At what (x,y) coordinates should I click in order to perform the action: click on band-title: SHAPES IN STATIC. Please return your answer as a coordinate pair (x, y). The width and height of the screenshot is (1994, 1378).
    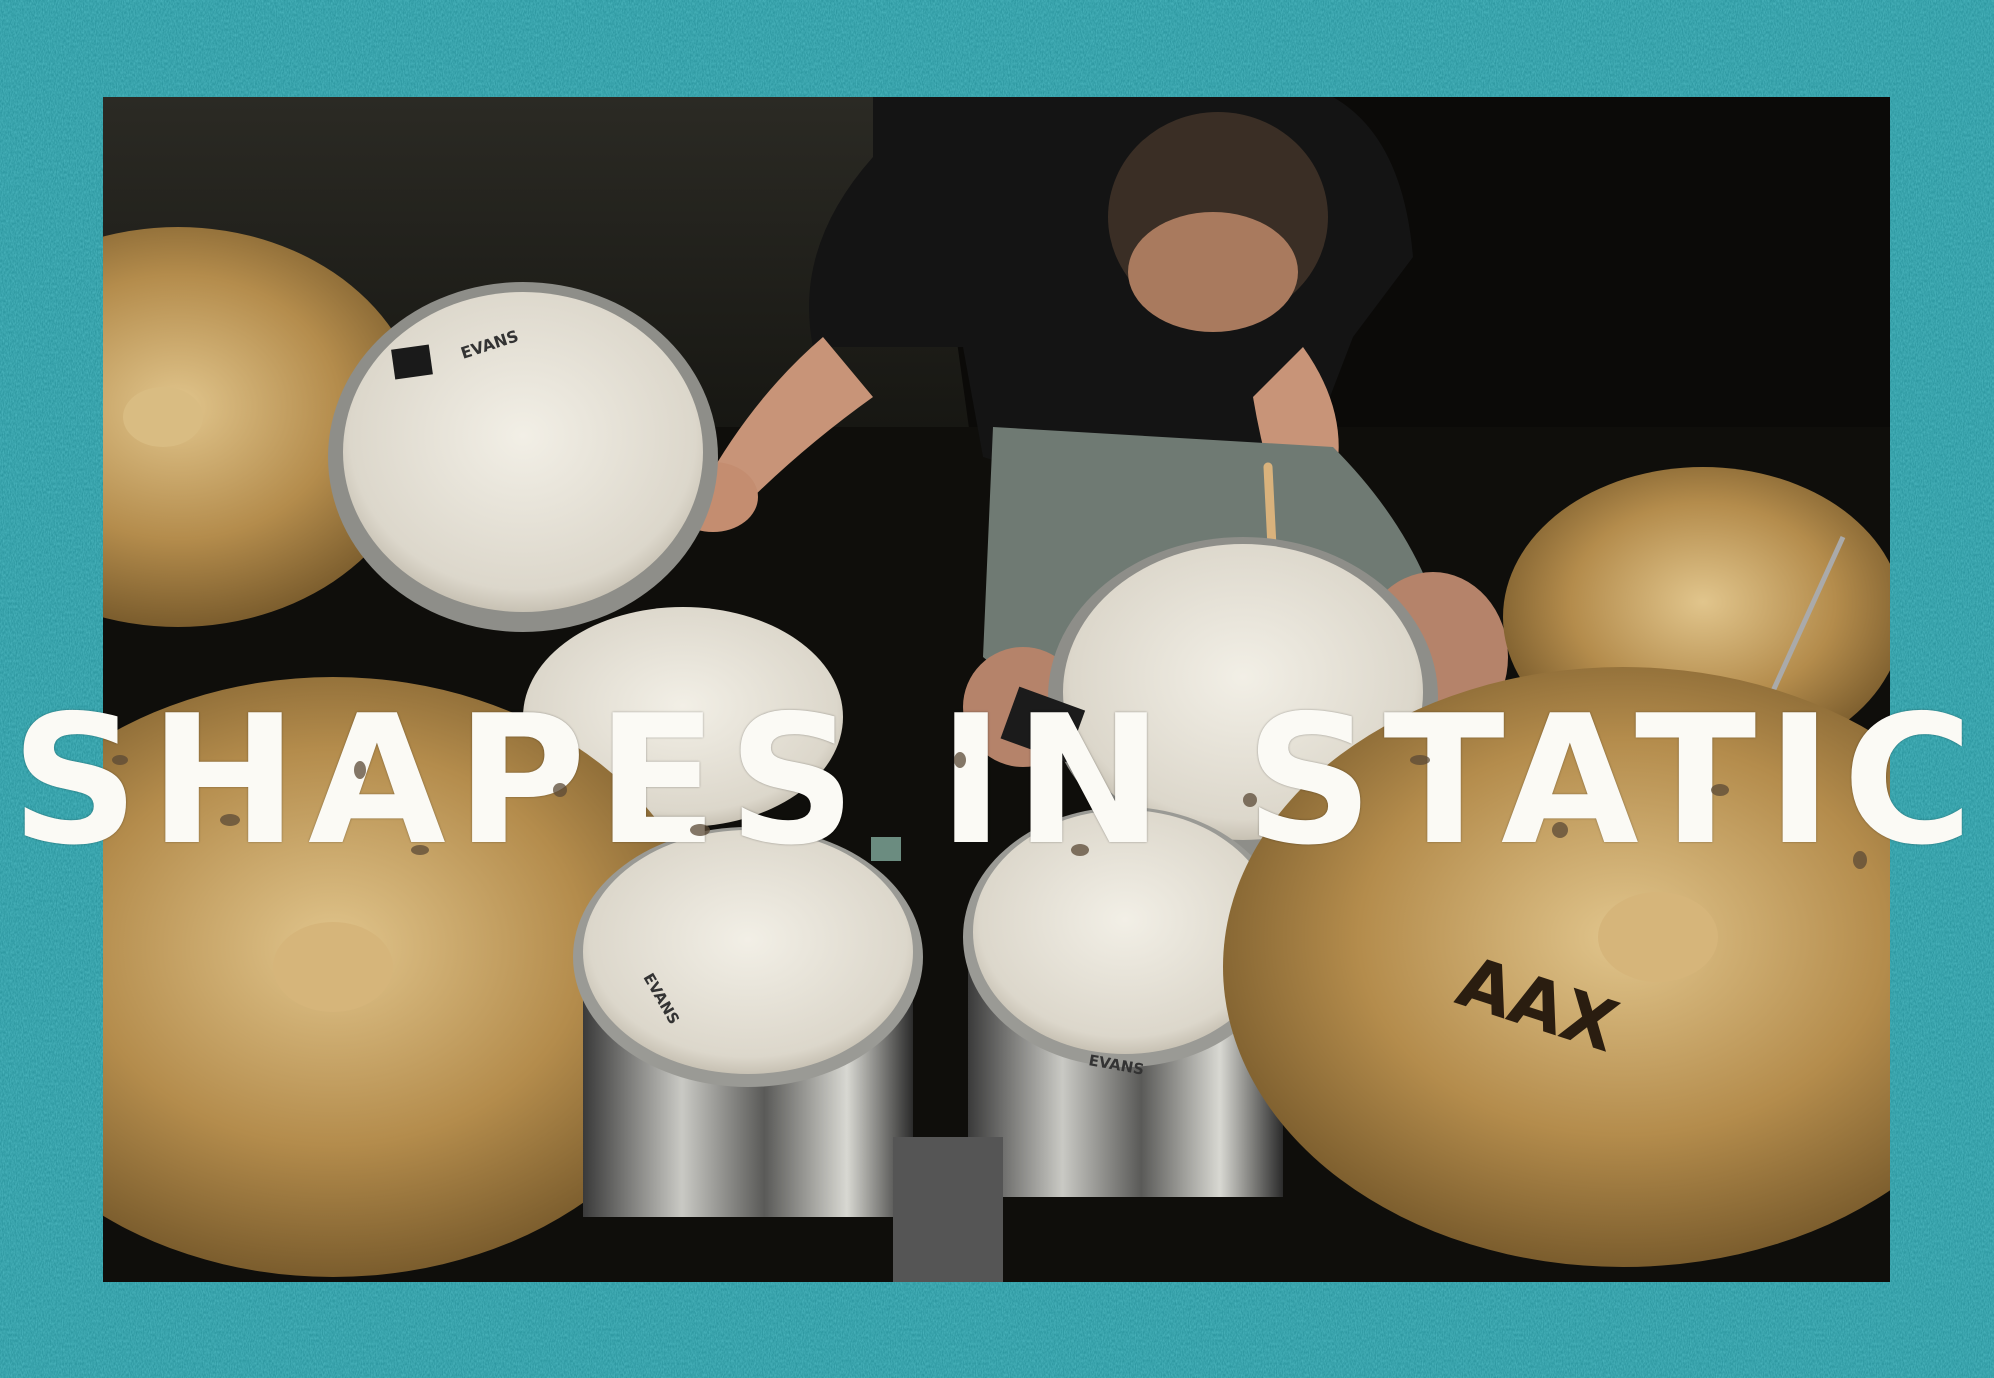
    Looking at the image, I should click on (997, 780).